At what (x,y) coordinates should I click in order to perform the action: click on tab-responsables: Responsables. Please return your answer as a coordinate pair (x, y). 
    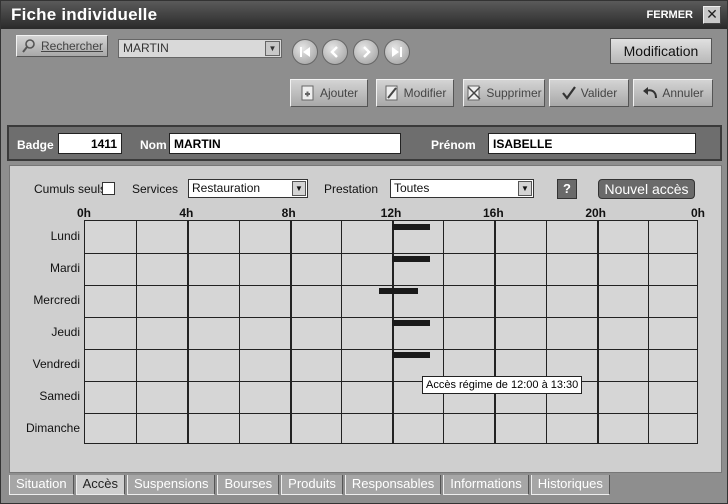
    Looking at the image, I should click on (393, 485).